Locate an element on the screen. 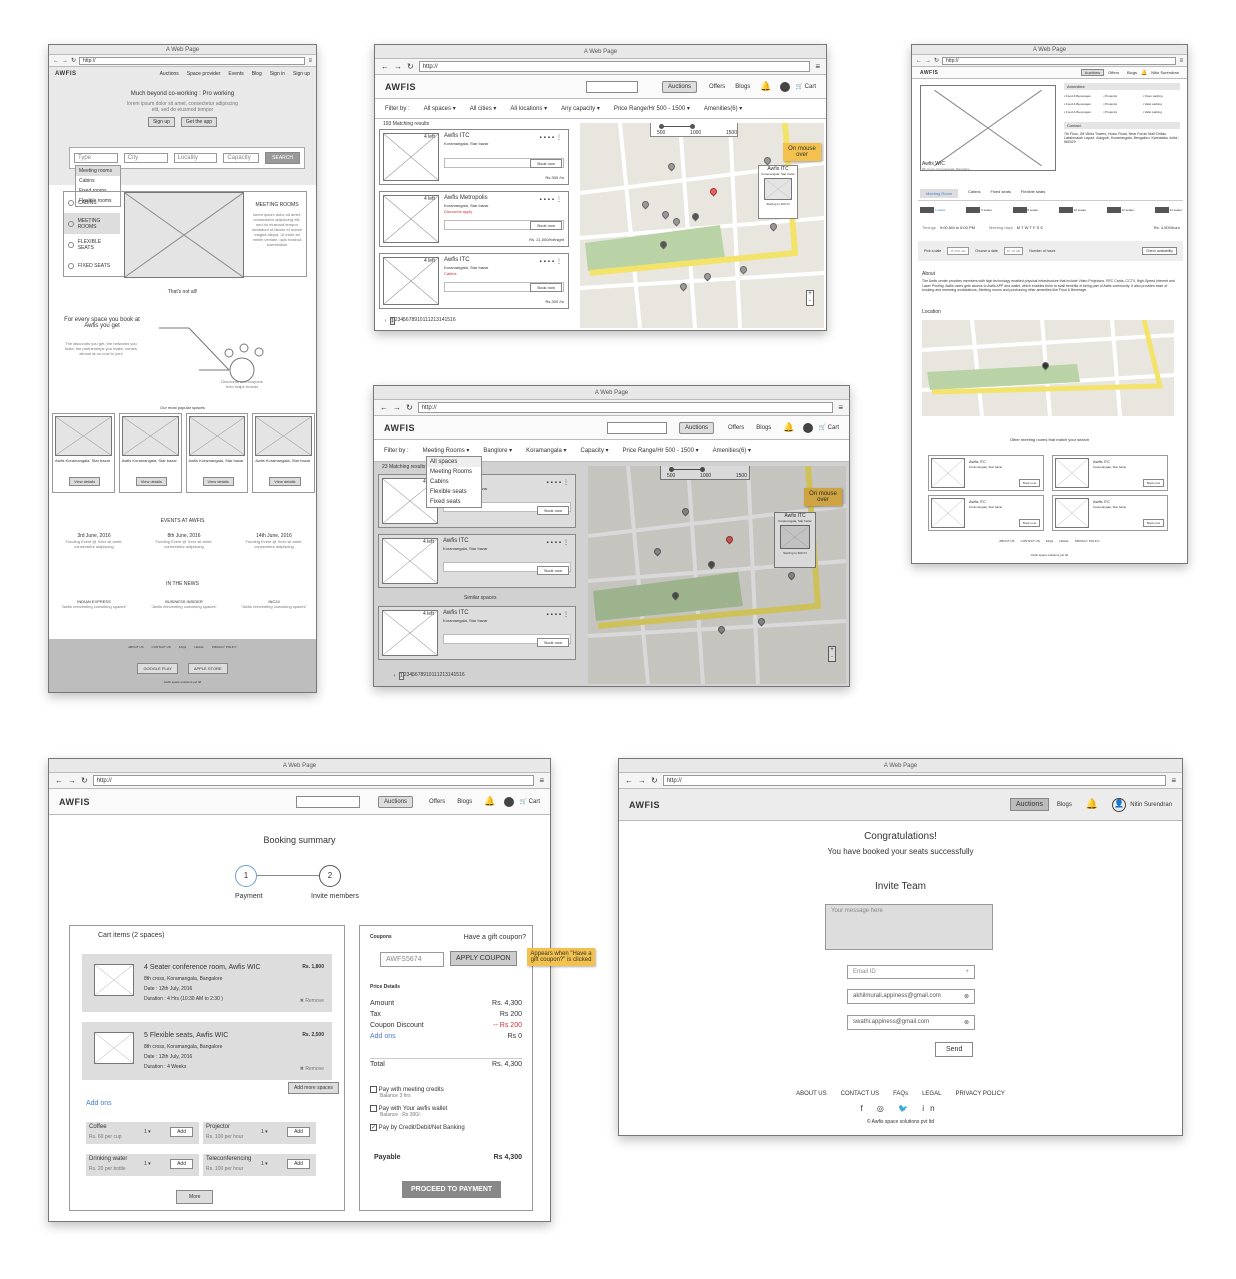 The width and height of the screenshot is (1236, 1279). seater-option: 14 seater is located at coordinates (1168, 210).